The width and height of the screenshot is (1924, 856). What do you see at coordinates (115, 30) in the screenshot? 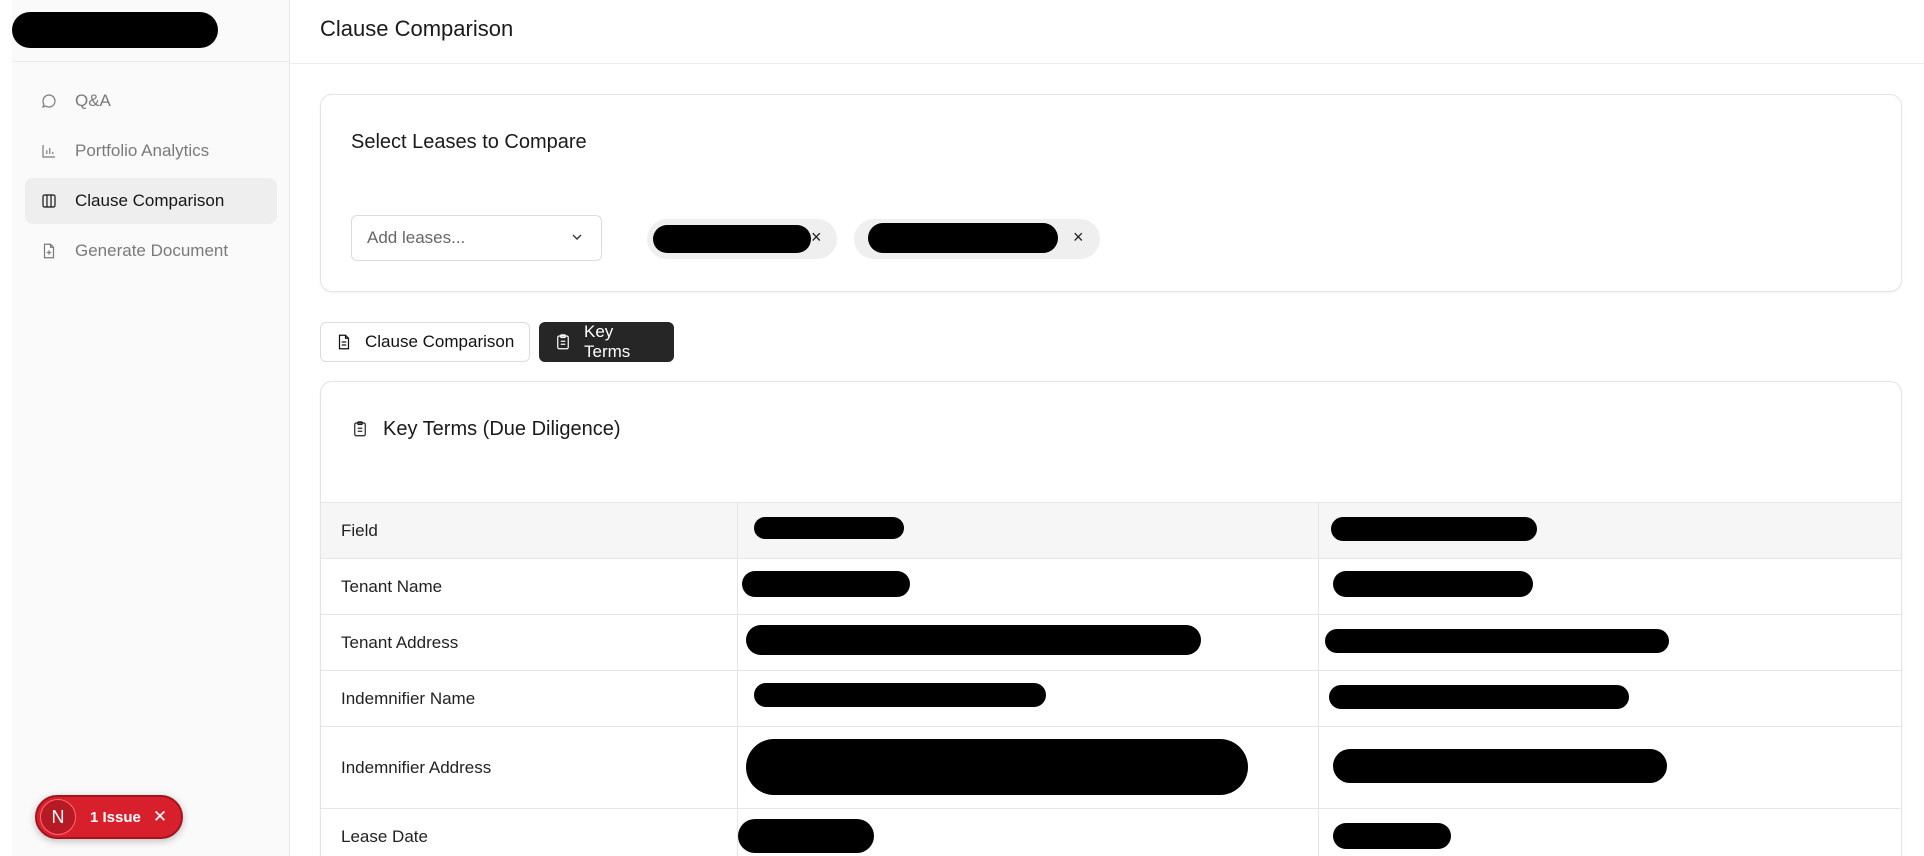
I see `redacted-logo` at bounding box center [115, 30].